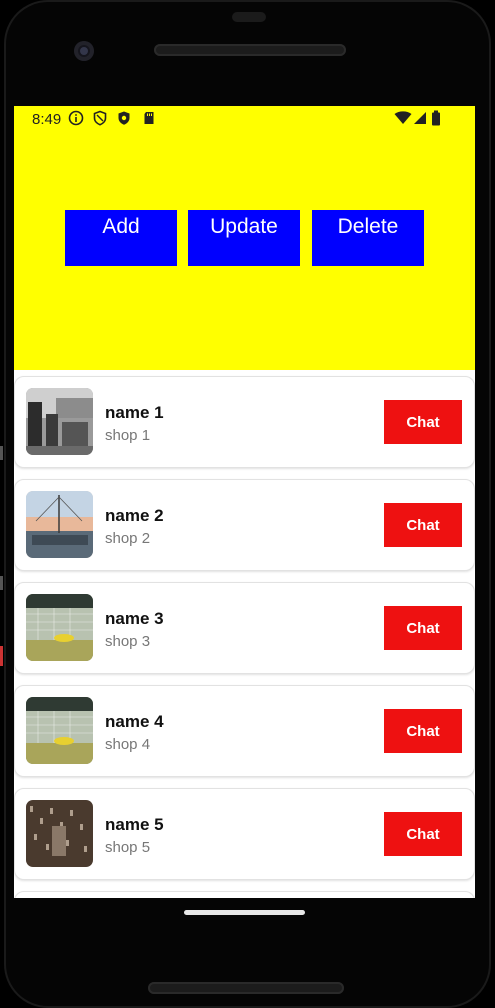 Image resolution: width=495 pixels, height=1008 pixels. I want to click on cell-signal-icon, so click(420, 118).